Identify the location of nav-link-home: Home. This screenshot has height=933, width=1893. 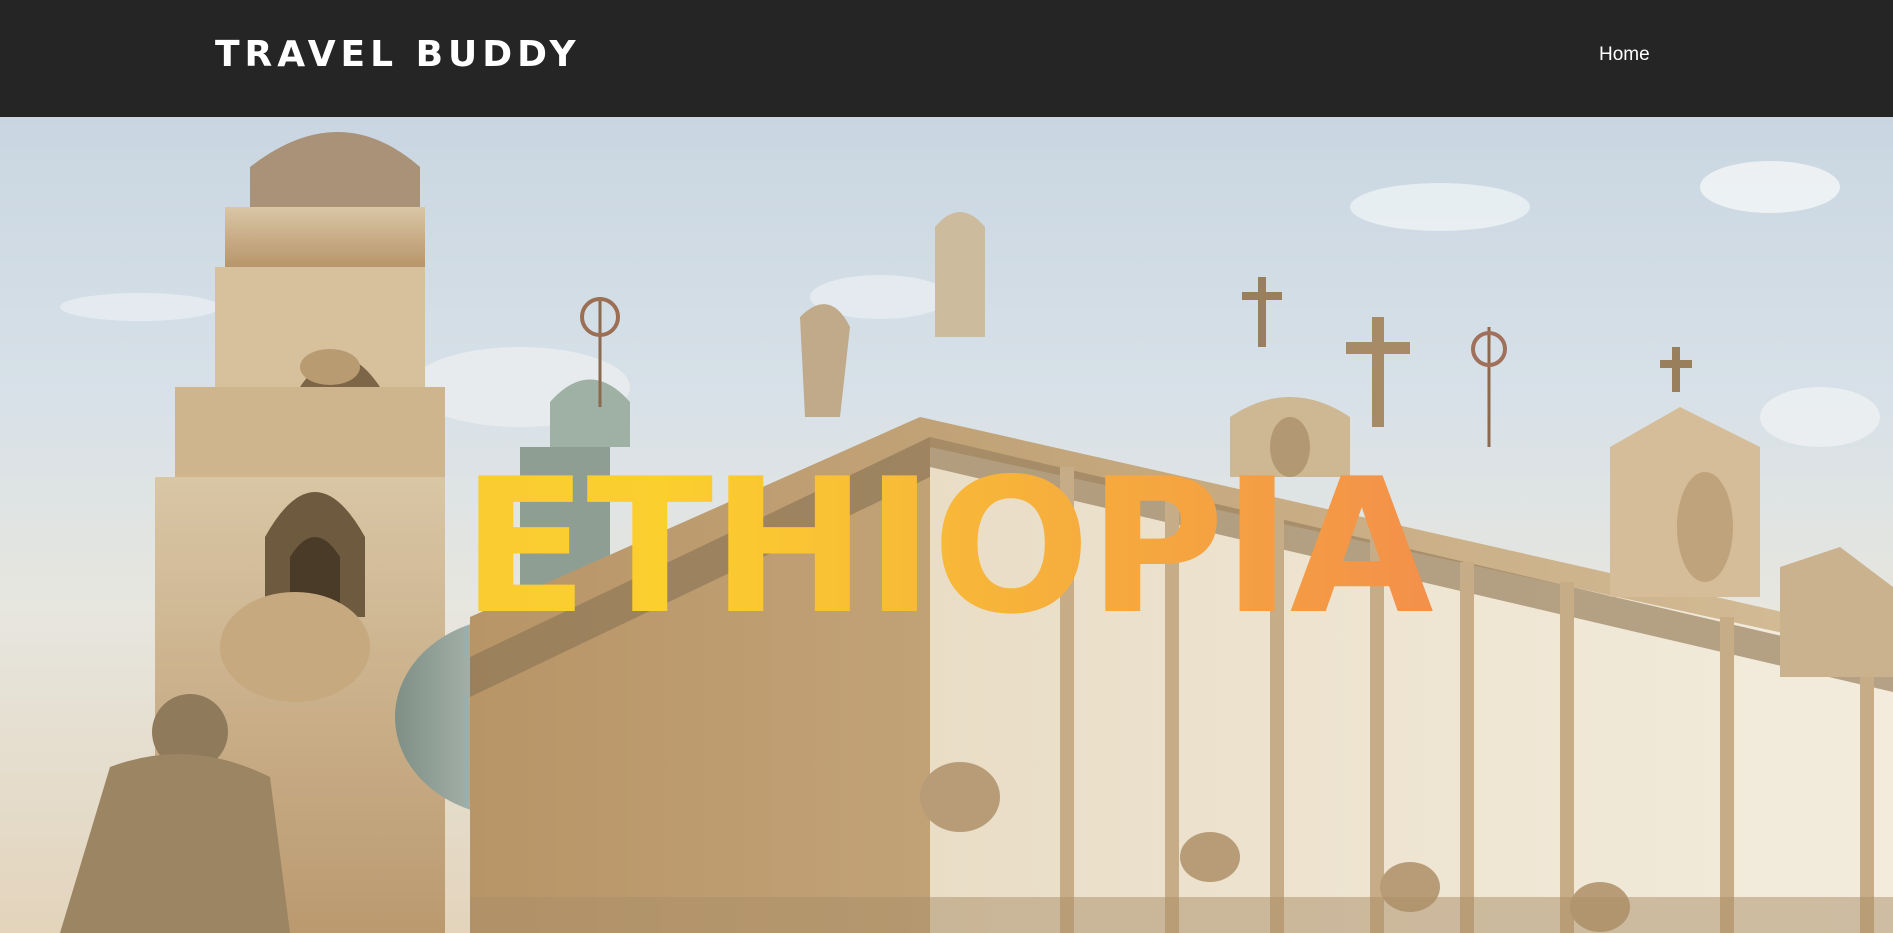
(1624, 55).